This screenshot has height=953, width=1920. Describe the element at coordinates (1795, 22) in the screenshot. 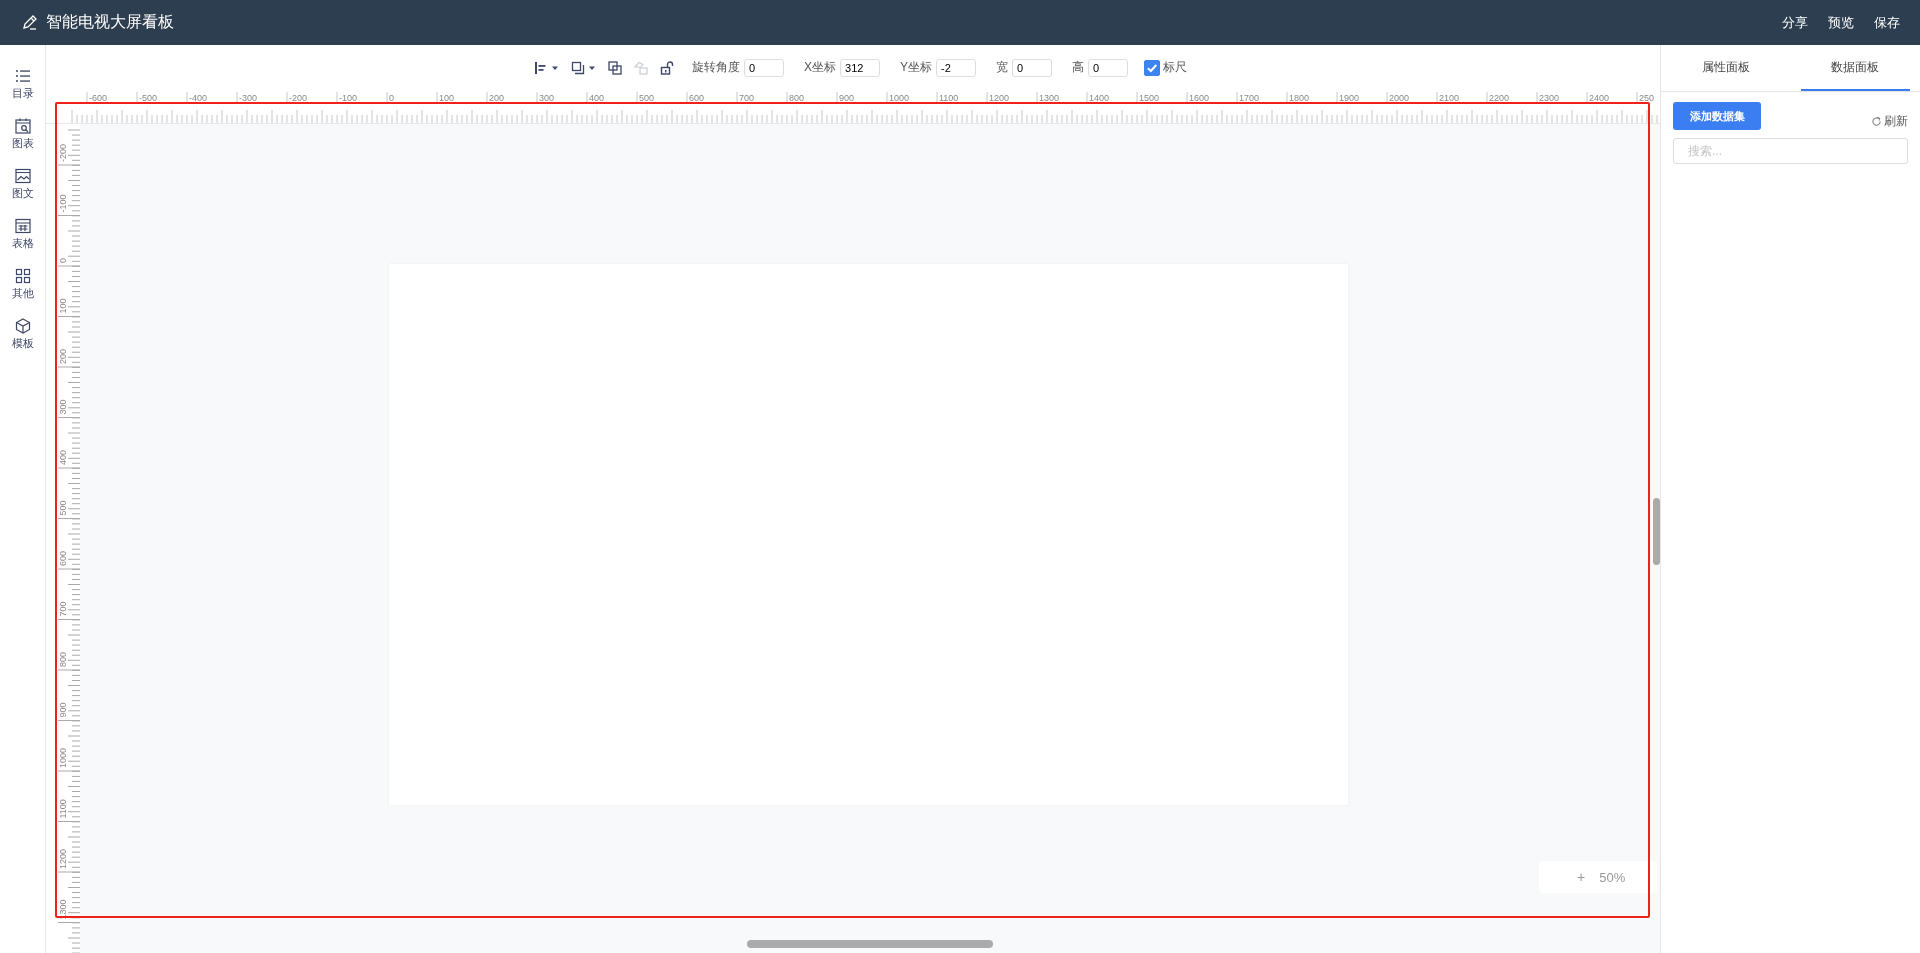

I see `header-action: 分享` at that location.